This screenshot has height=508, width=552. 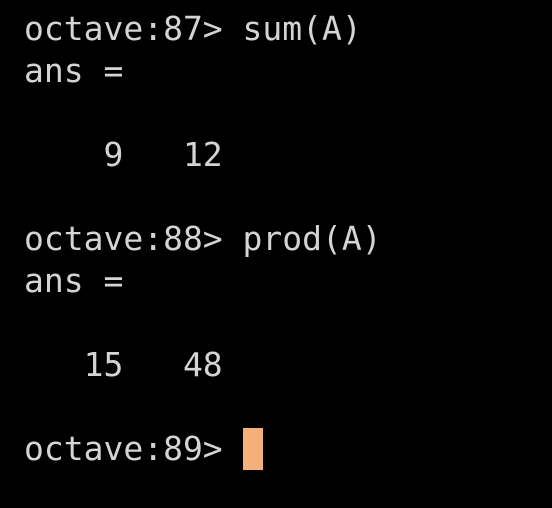 I want to click on command-text: prod(A), so click(x=312, y=238).